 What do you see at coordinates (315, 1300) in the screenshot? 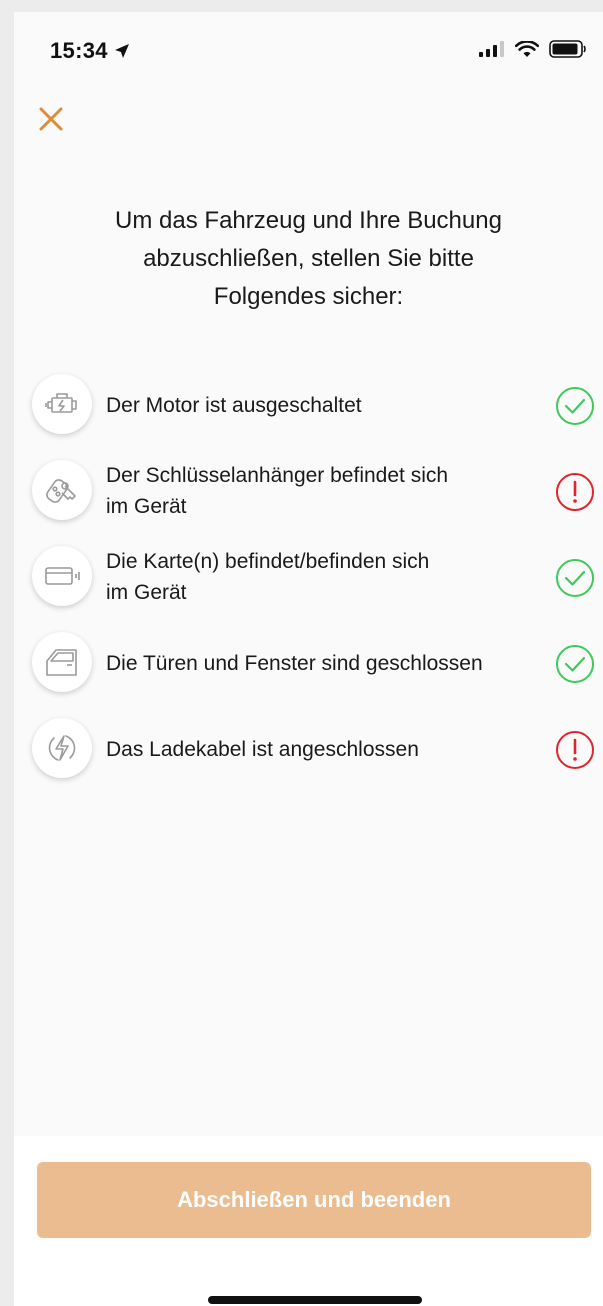
I see `home-indicator` at bounding box center [315, 1300].